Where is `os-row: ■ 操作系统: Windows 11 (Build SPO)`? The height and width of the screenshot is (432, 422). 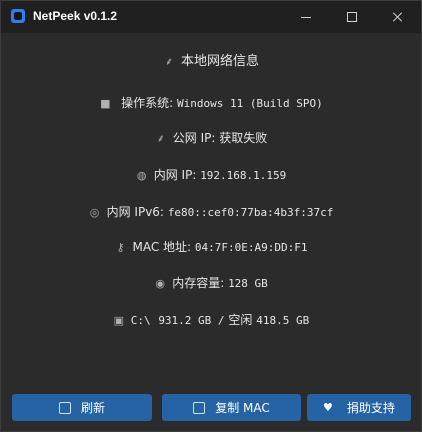 os-row: ■ 操作系统: Windows 11 (Build SPO) is located at coordinates (211, 102).